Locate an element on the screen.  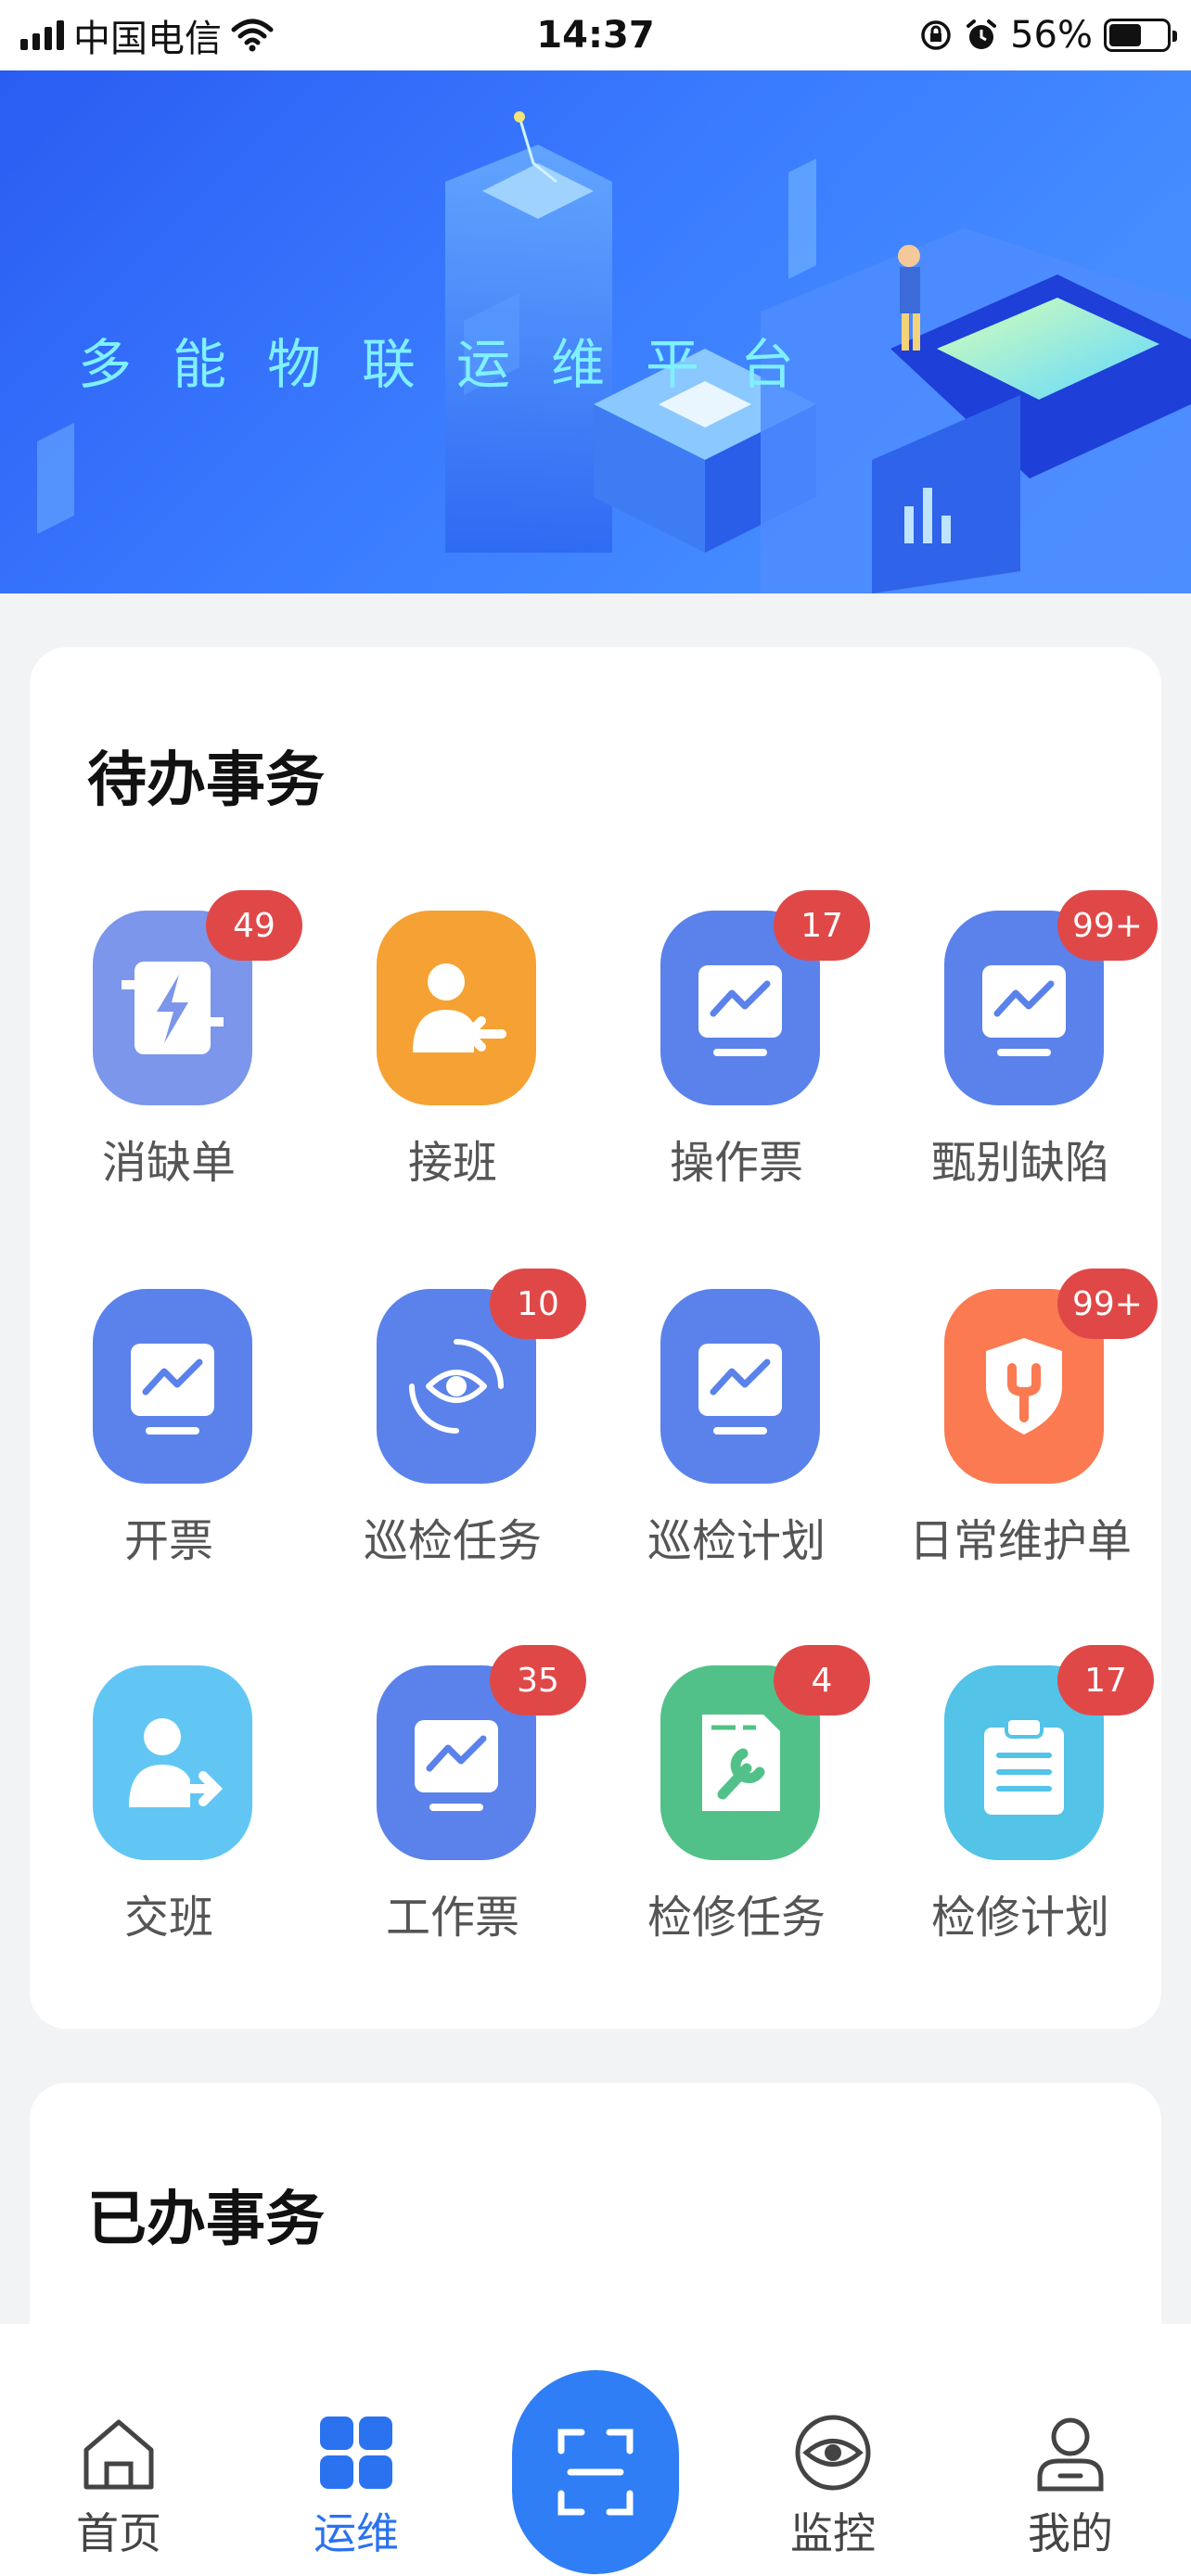
tab-monitor: 监控 is located at coordinates (832, 2491).